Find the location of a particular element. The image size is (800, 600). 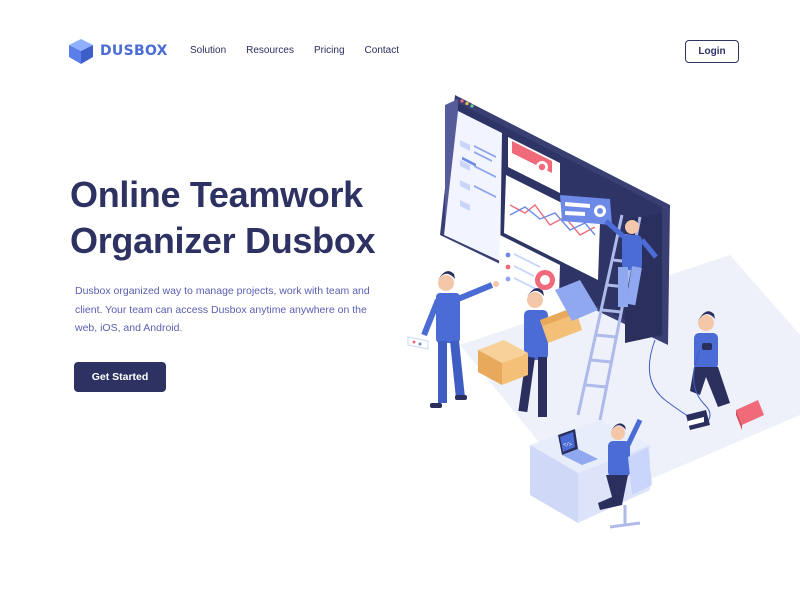

login-button: Login is located at coordinates (712, 51).